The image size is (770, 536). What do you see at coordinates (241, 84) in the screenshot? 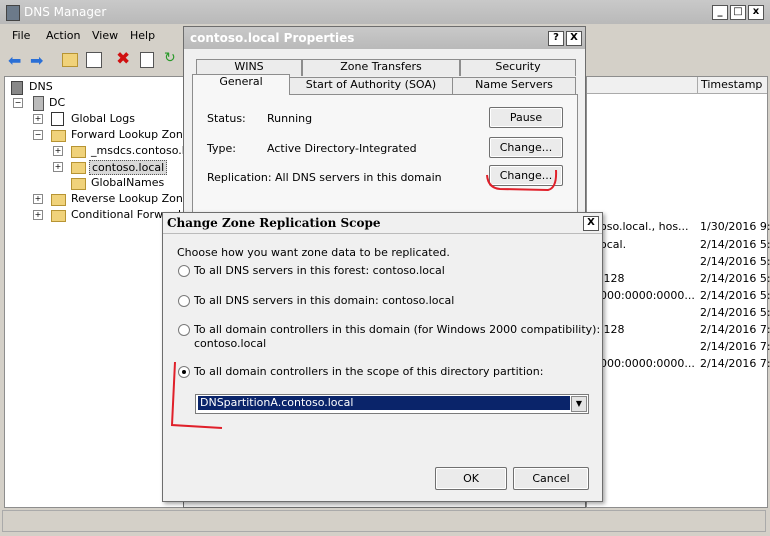
I see `tab-general: General` at bounding box center [241, 84].